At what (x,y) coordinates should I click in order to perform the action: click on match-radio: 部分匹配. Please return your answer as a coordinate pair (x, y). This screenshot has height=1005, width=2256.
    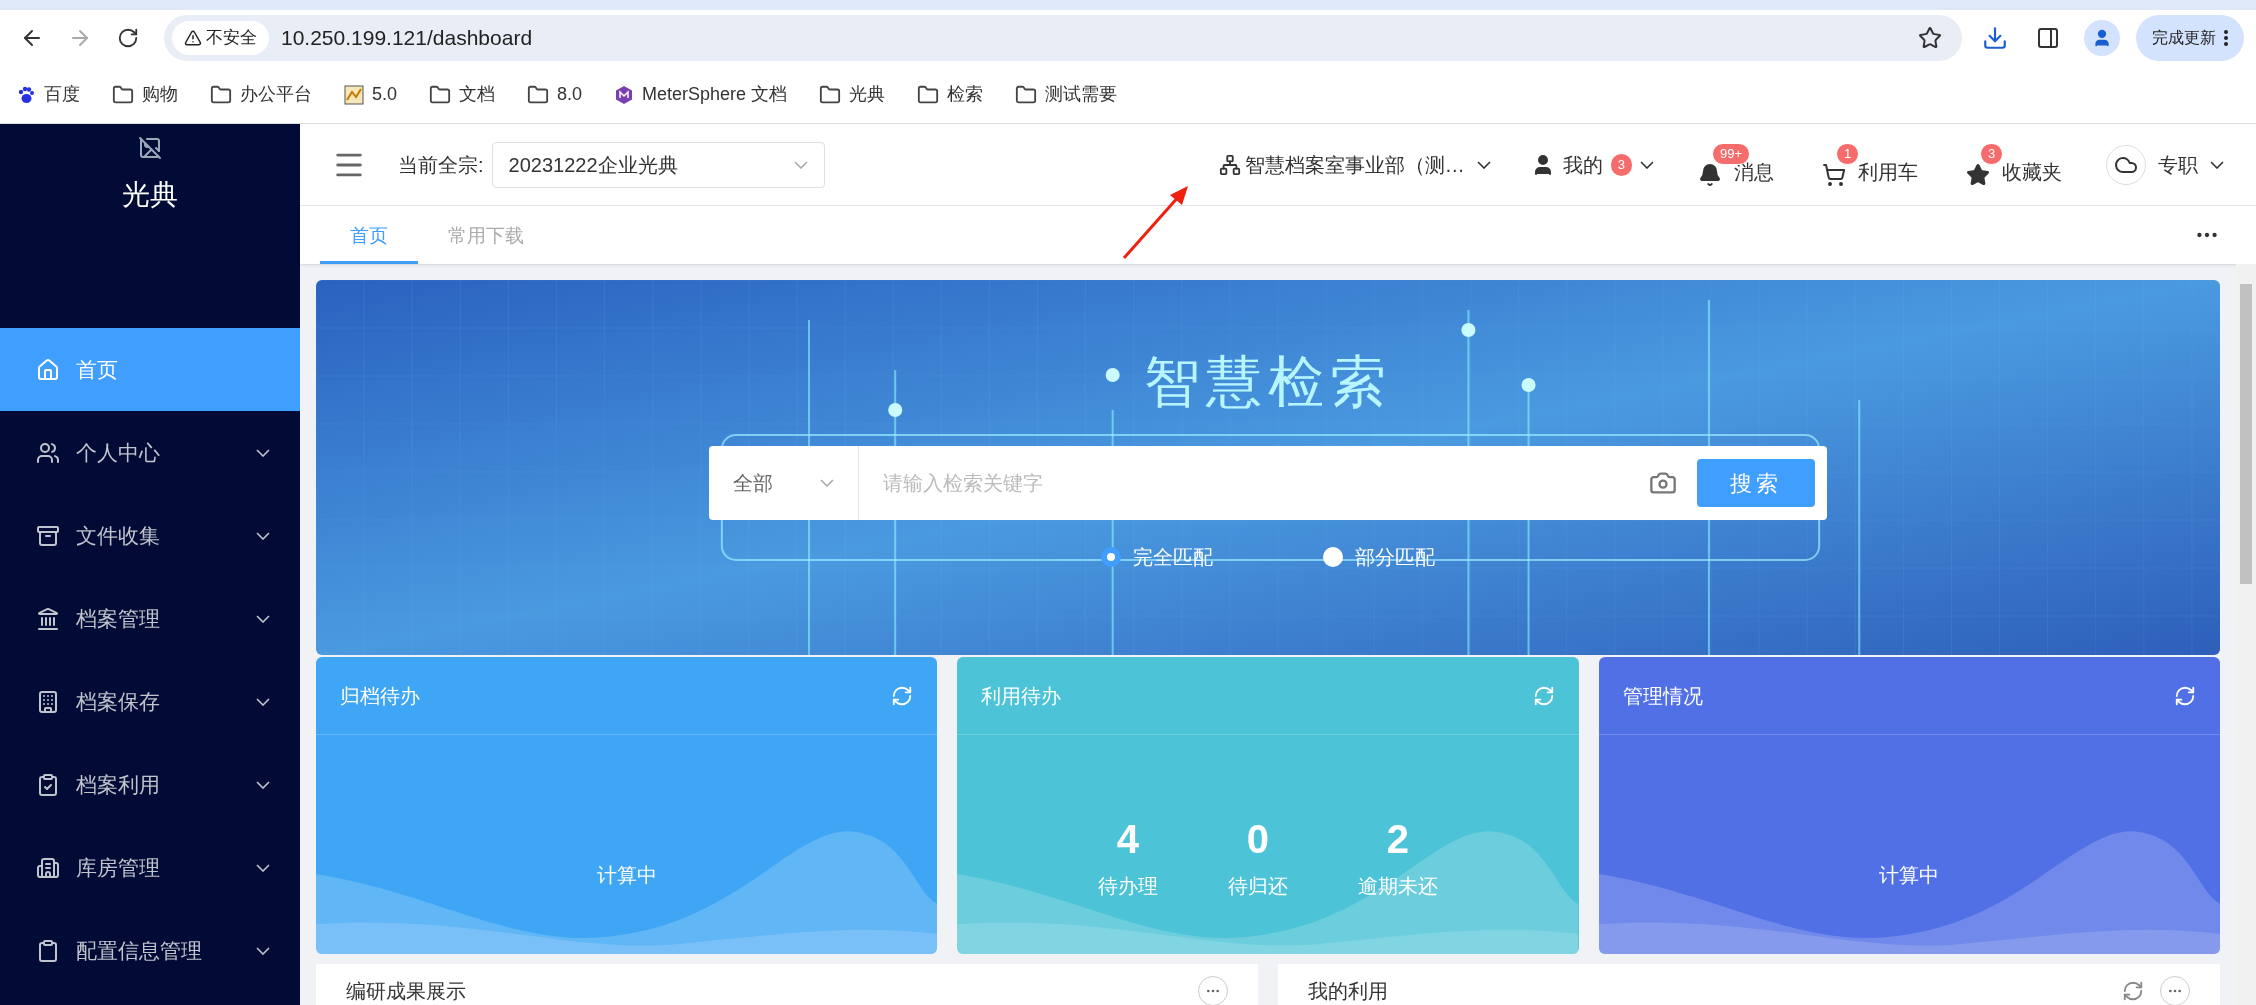
    Looking at the image, I should click on (1379, 557).